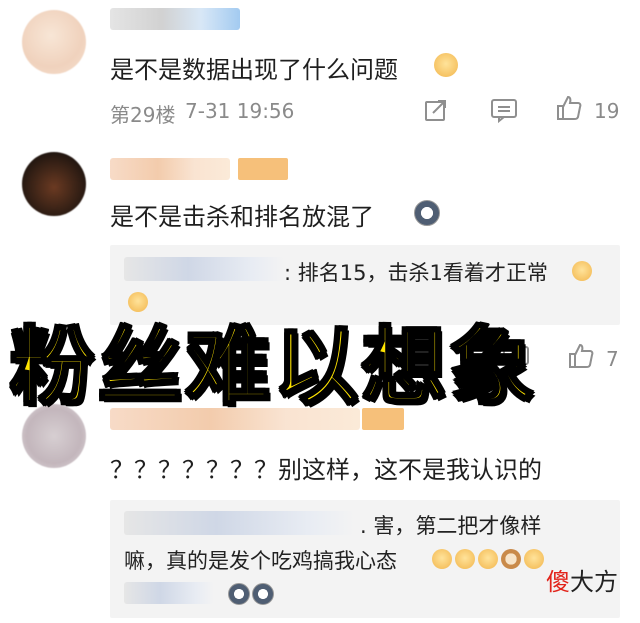  What do you see at coordinates (422, 273) in the screenshot?
I see `reply-content: 排名15，击杀1看着才正常` at bounding box center [422, 273].